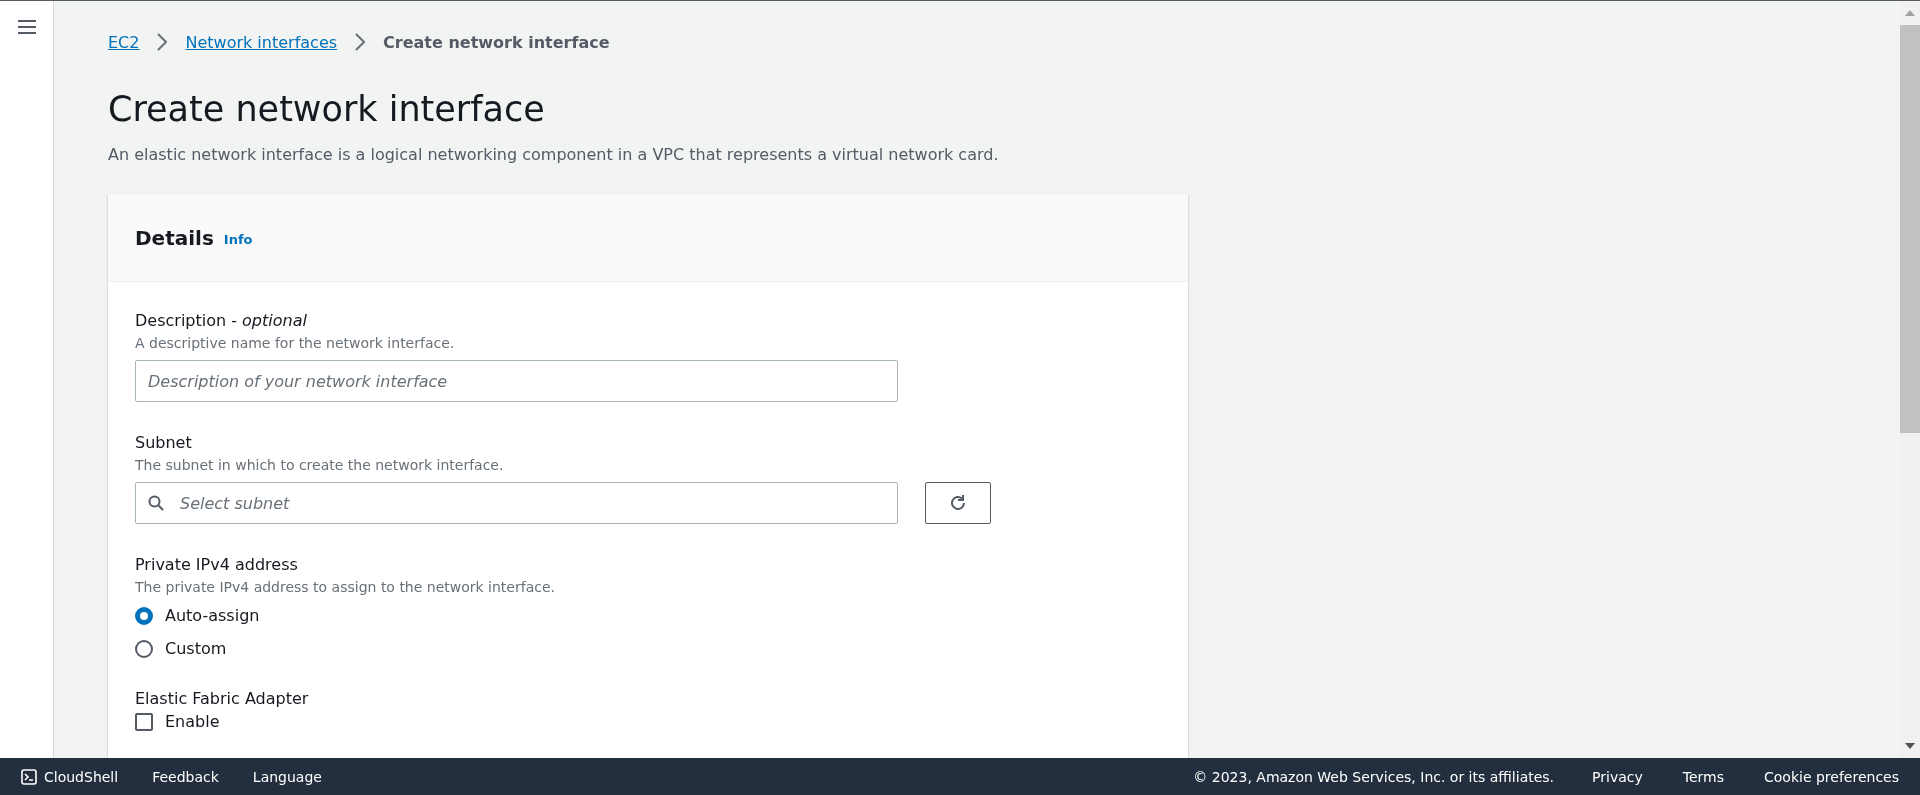 The height and width of the screenshot is (795, 1920). I want to click on field-hint: The subnet in which to create the network interface., so click(320, 465).